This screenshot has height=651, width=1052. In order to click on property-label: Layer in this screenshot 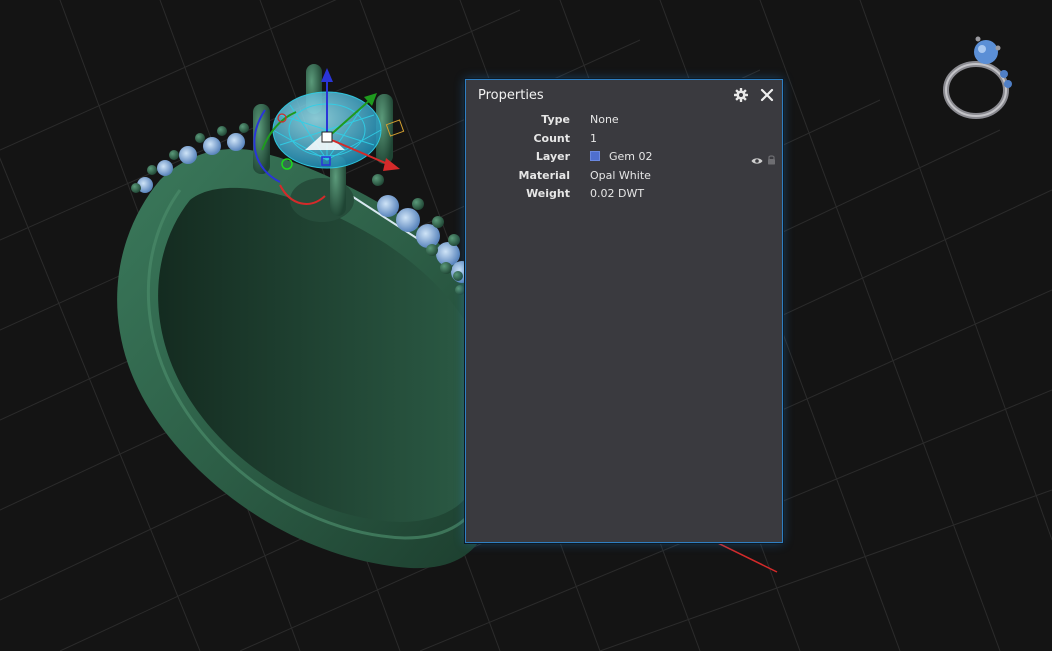, I will do `click(552, 156)`.